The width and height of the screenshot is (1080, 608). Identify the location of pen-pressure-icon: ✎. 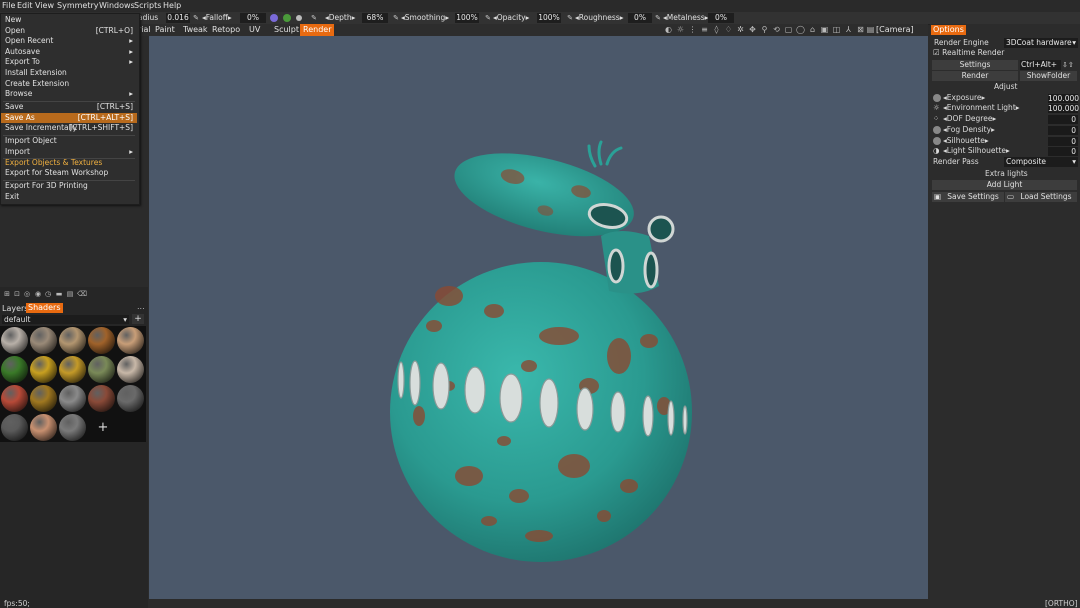
(196, 18).